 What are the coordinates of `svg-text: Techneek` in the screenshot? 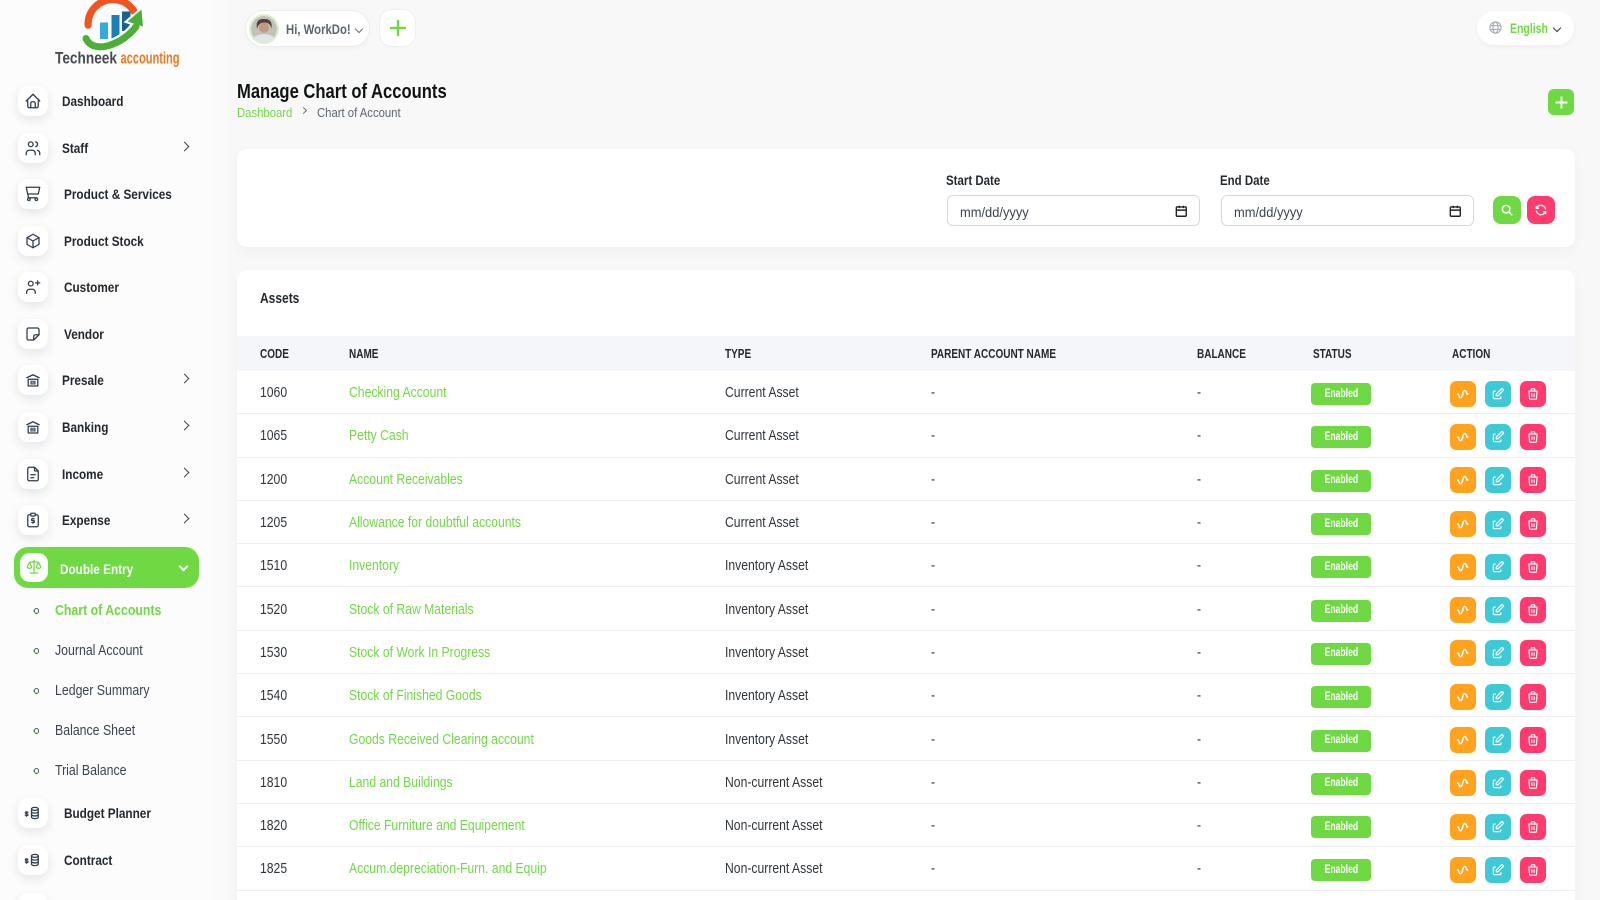 It's located at (86, 59).